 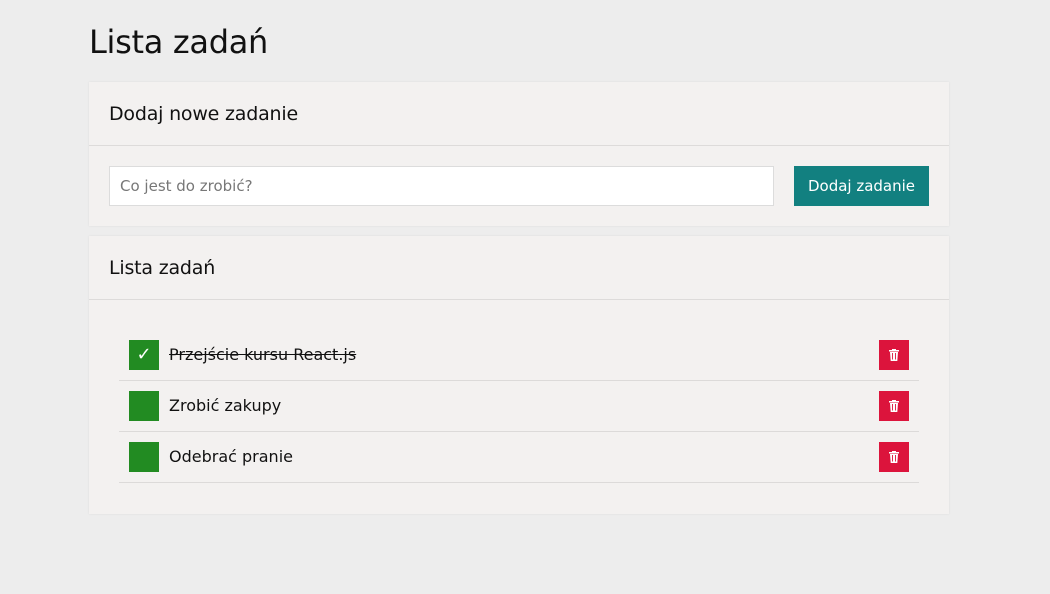 What do you see at coordinates (519, 355) in the screenshot?
I see `task-item: ✓ Przejście kursu React.js` at bounding box center [519, 355].